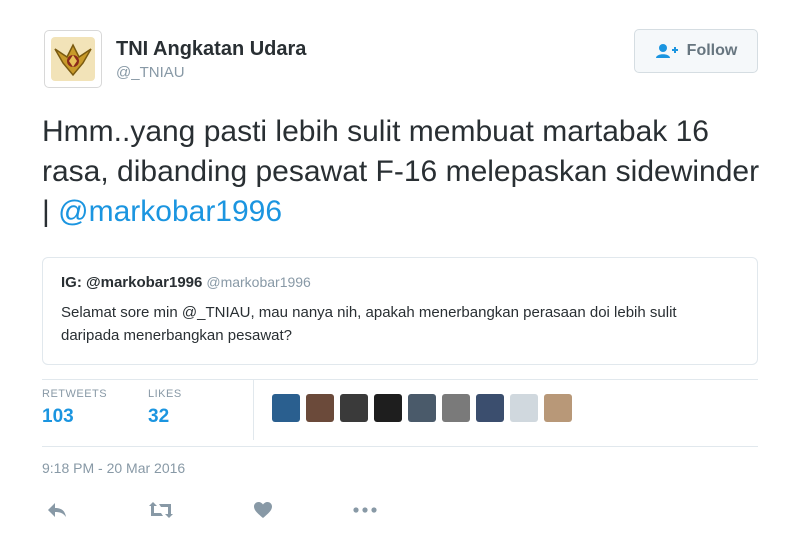  What do you see at coordinates (400, 283) in the screenshot?
I see `quoted-tweet-header: IG: @markobar1996 @markobar1996` at bounding box center [400, 283].